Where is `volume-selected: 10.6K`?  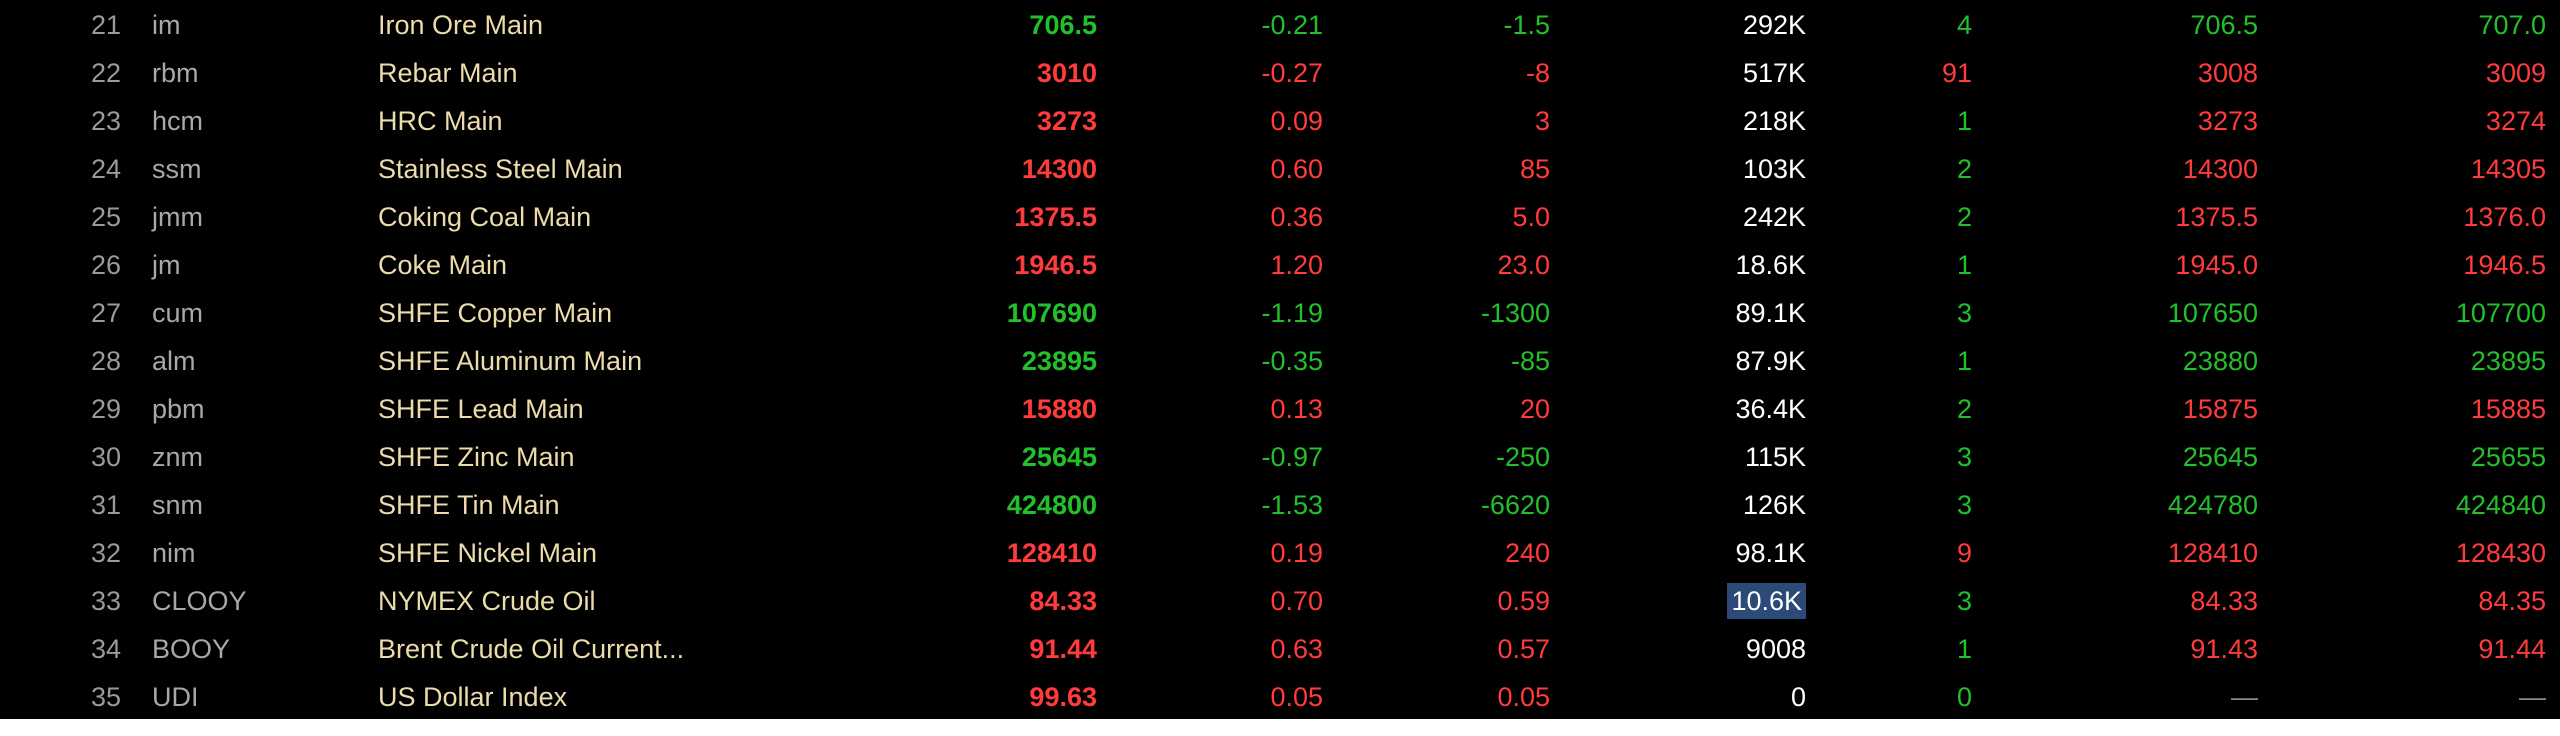
volume-selected: 10.6K is located at coordinates (1766, 601).